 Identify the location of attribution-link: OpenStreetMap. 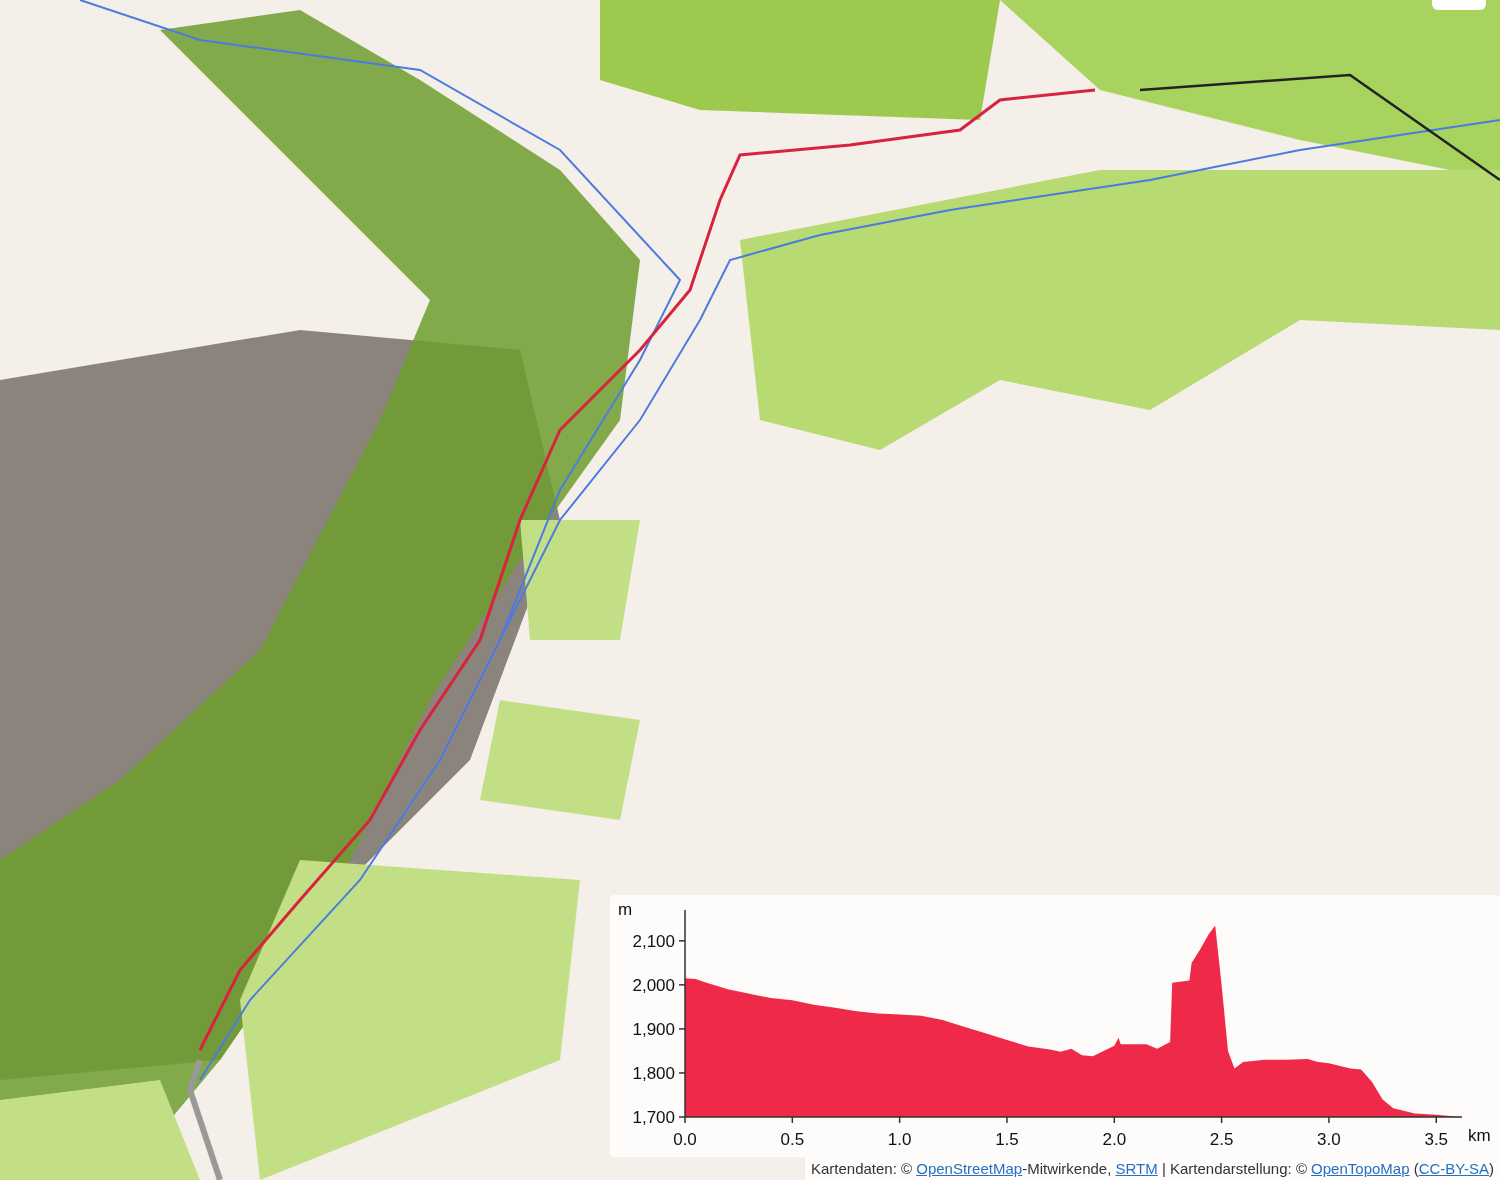
(969, 1168).